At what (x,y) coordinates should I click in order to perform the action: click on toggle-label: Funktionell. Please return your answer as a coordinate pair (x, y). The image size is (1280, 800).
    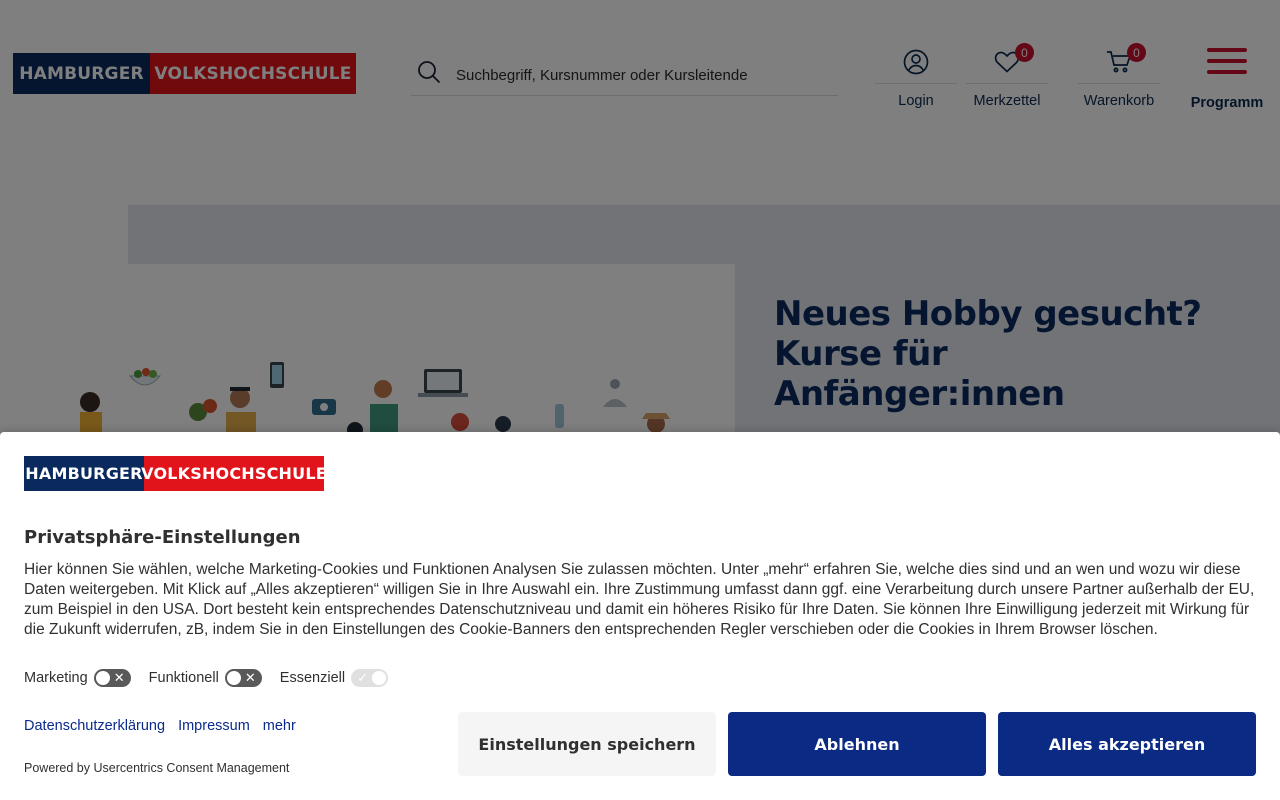
    Looking at the image, I should click on (183, 678).